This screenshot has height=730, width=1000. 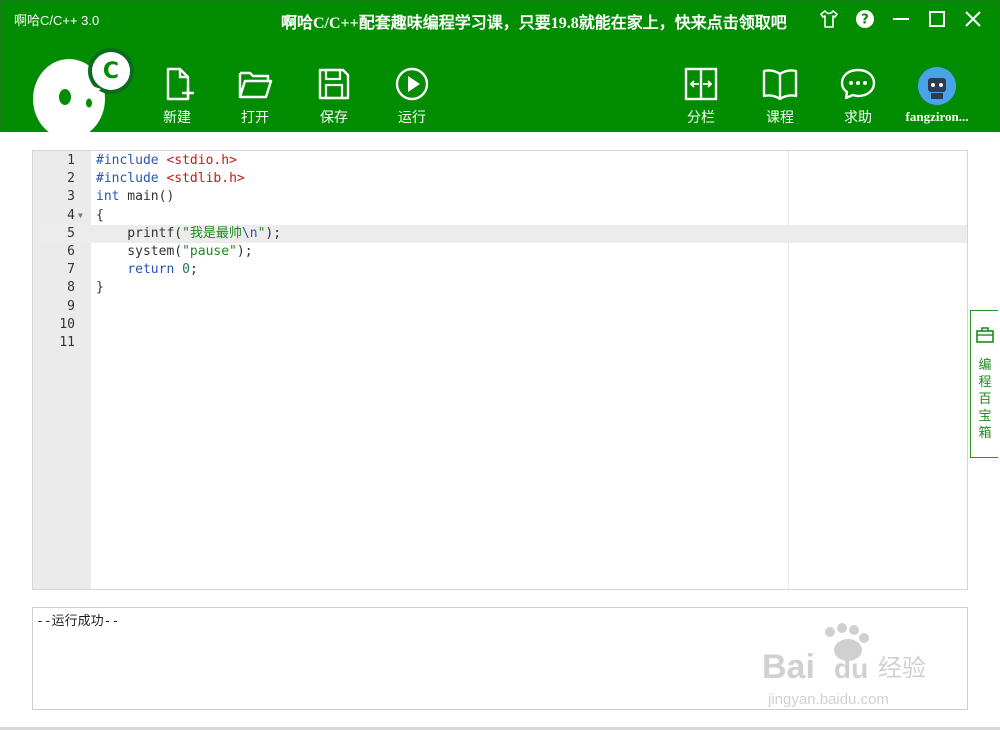 What do you see at coordinates (67, 342) in the screenshot?
I see `line-number: 11` at bounding box center [67, 342].